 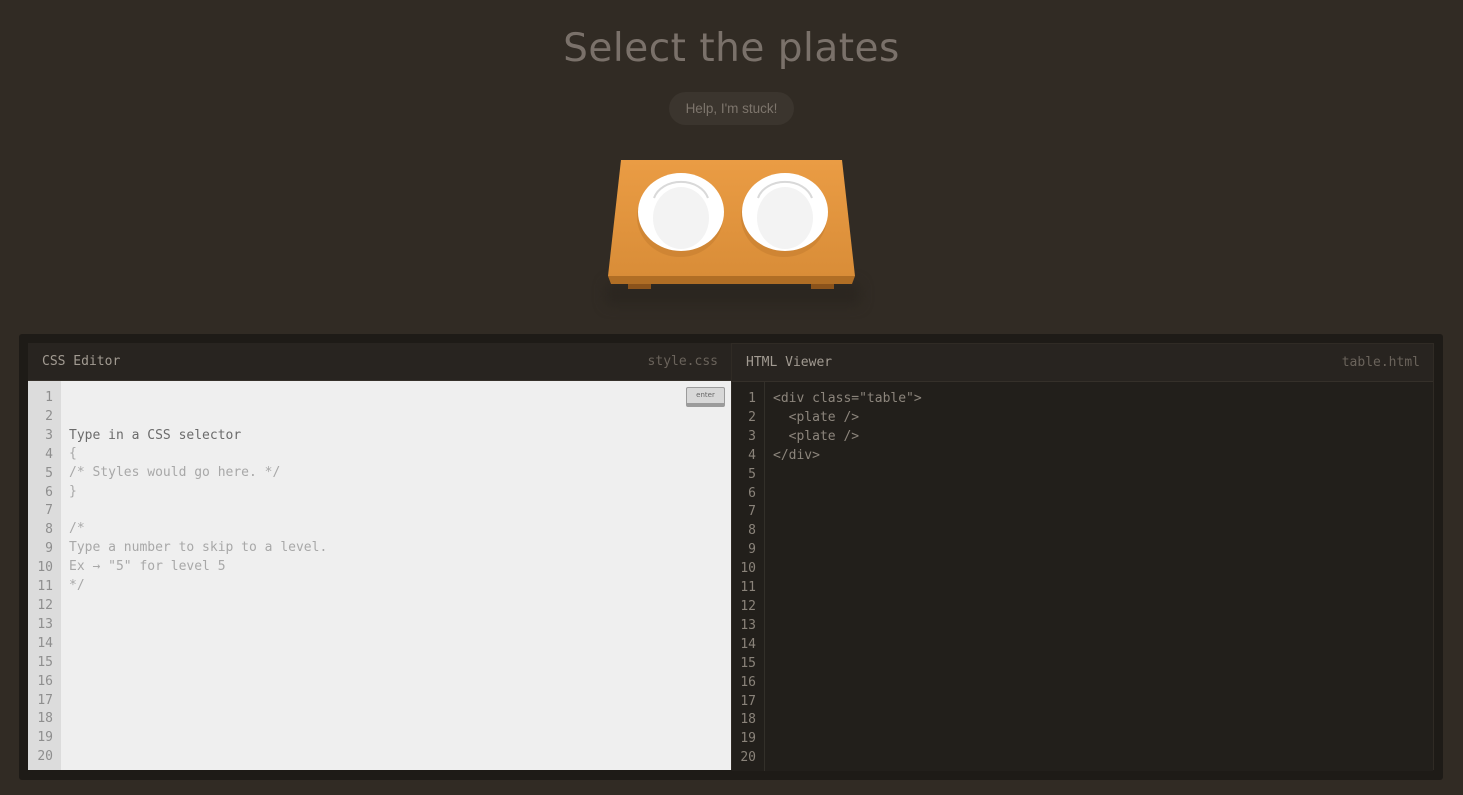 What do you see at coordinates (45, 662) in the screenshot?
I see `css-line-number: 15` at bounding box center [45, 662].